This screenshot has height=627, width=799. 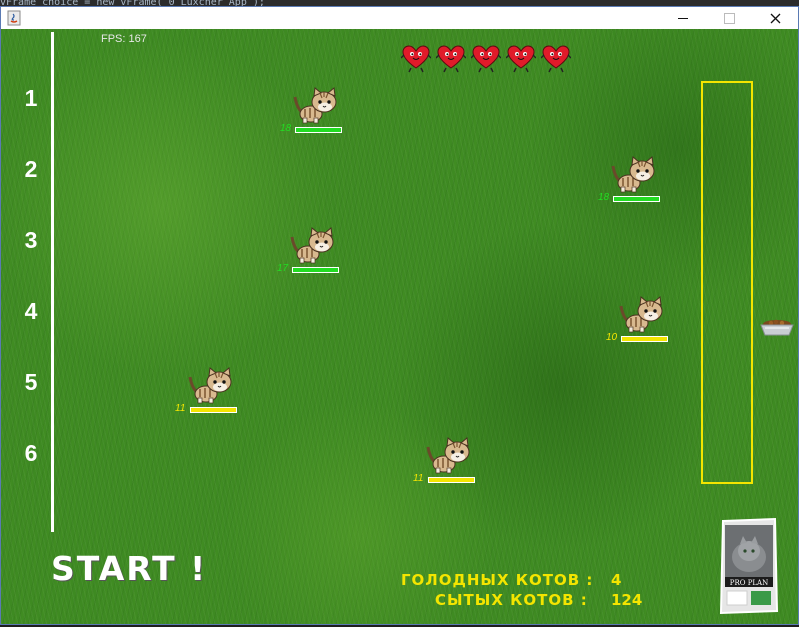 I want to click on lane-number: 2, so click(x=31, y=169).